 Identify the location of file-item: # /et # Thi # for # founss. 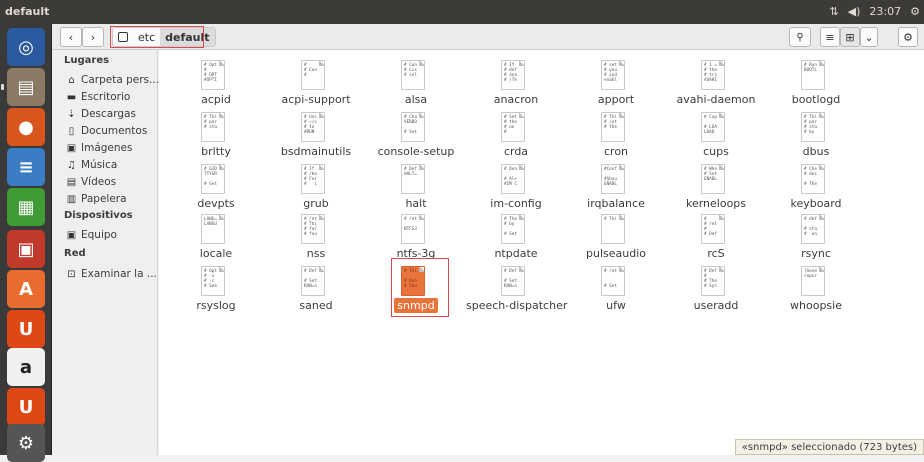
(316, 242).